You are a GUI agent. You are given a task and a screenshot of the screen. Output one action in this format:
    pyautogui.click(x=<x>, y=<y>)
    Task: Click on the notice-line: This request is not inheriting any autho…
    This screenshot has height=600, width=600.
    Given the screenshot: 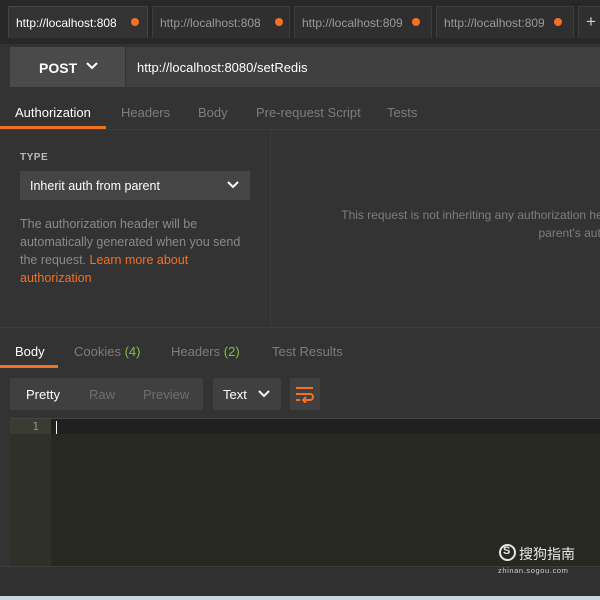 What is the action you would take?
    pyautogui.click(x=470, y=215)
    